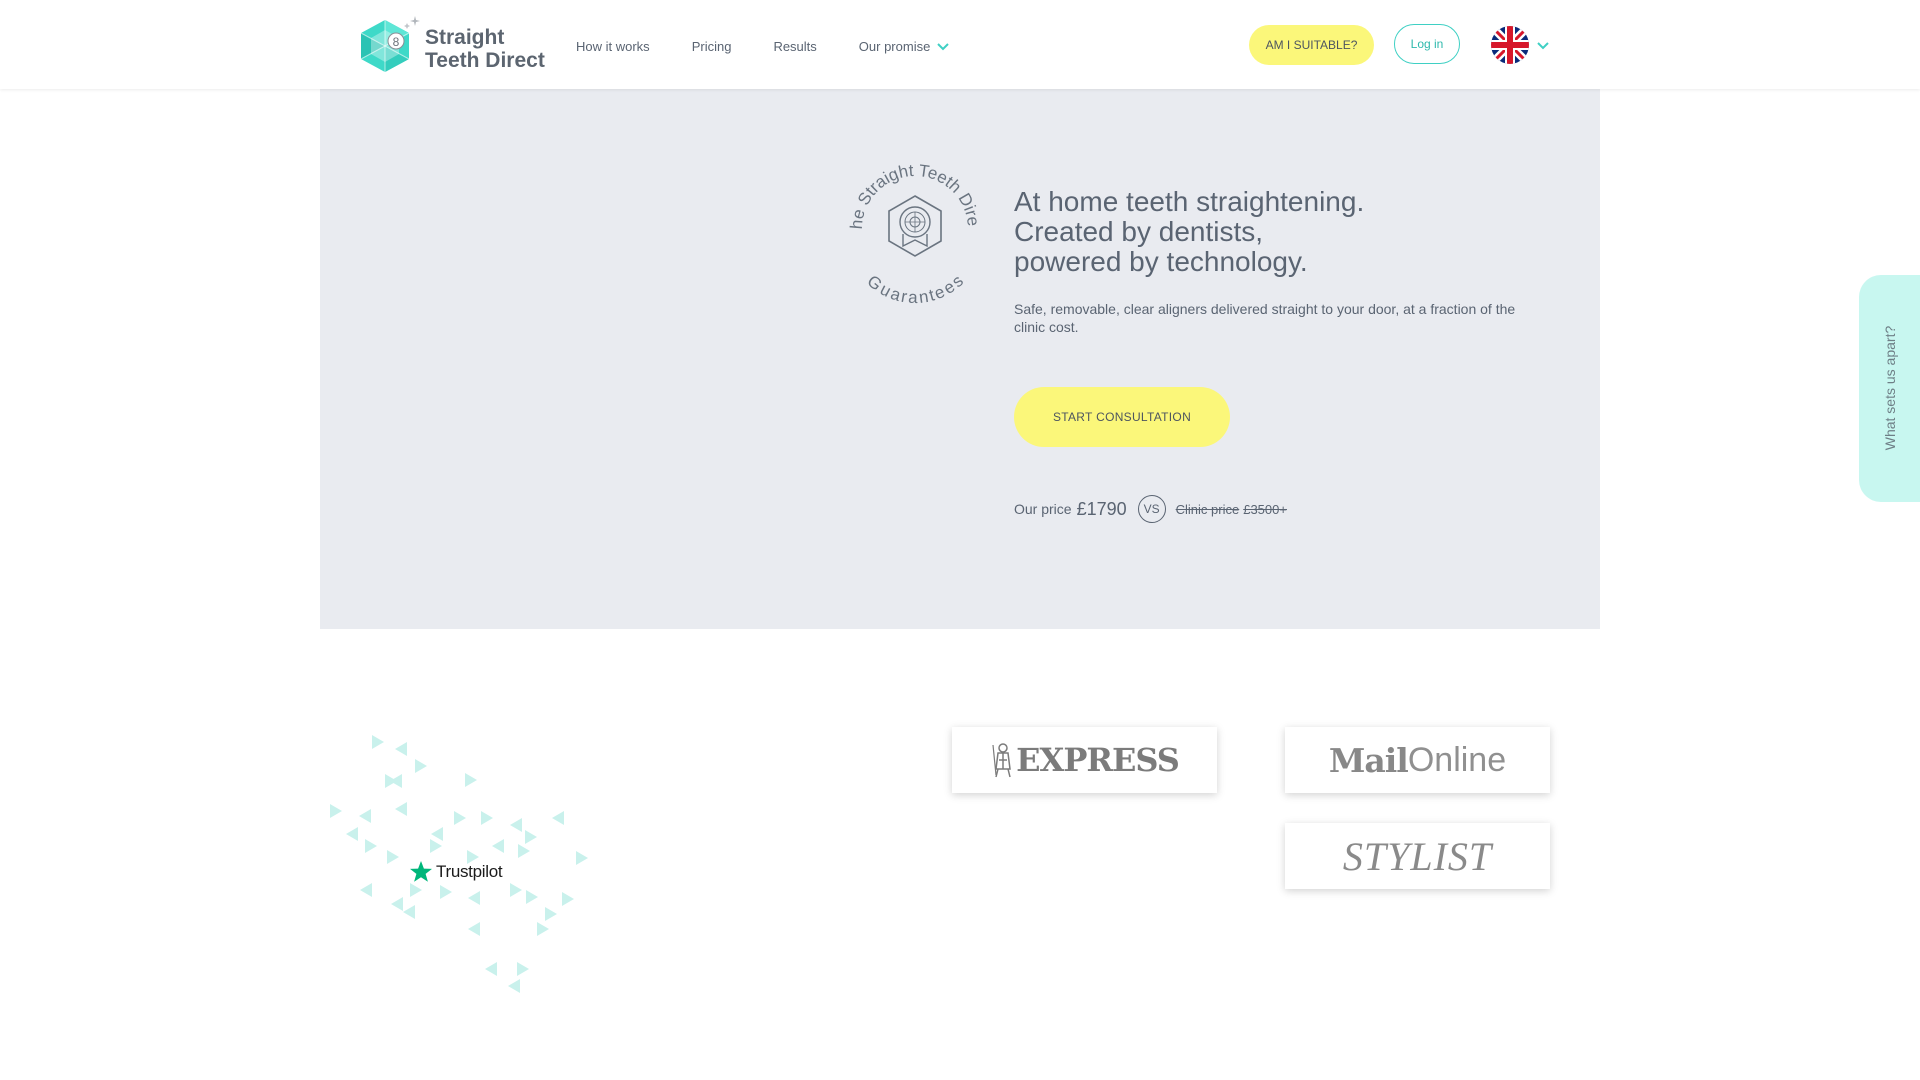  I want to click on price-comparison: Our price £1790 VS Clinic price £3500+, so click(1150, 509).